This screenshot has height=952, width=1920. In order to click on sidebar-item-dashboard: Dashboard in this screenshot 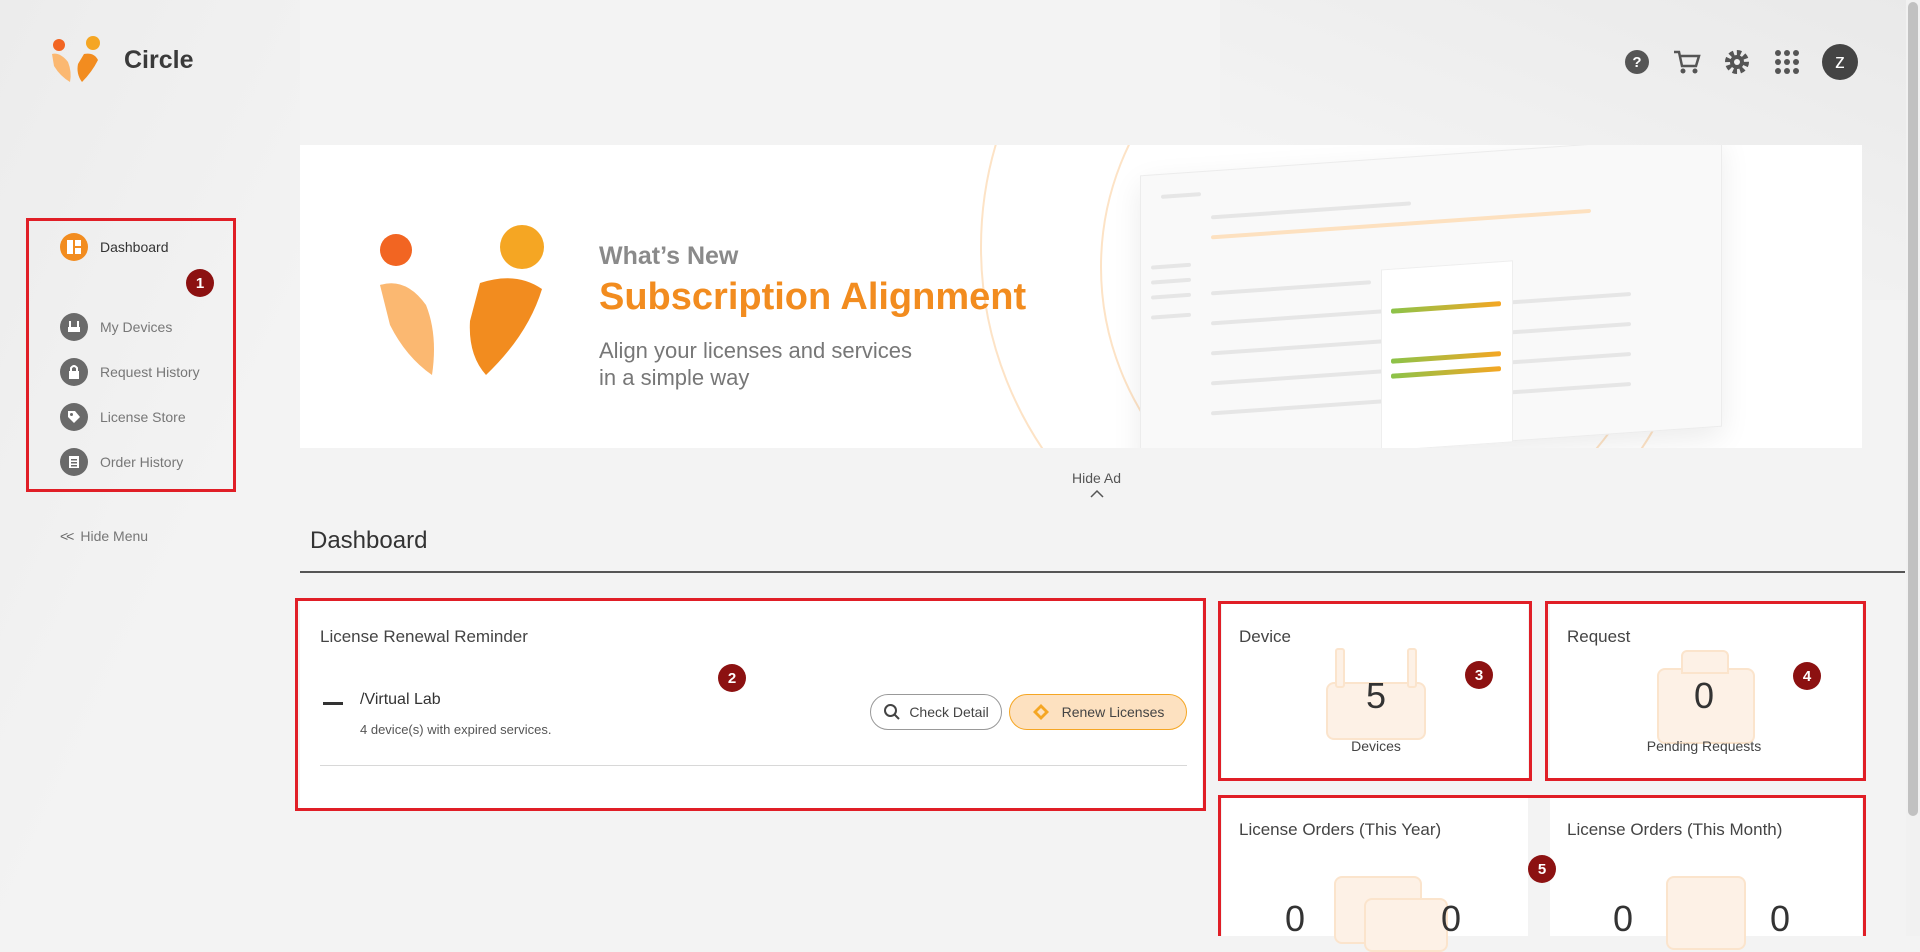, I will do `click(114, 247)`.